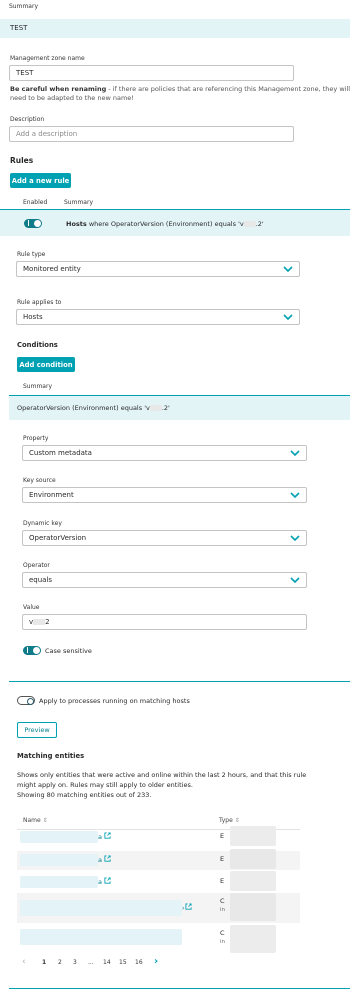  What do you see at coordinates (156, 961) in the screenshot?
I see `pagination-next-icon: ›` at bounding box center [156, 961].